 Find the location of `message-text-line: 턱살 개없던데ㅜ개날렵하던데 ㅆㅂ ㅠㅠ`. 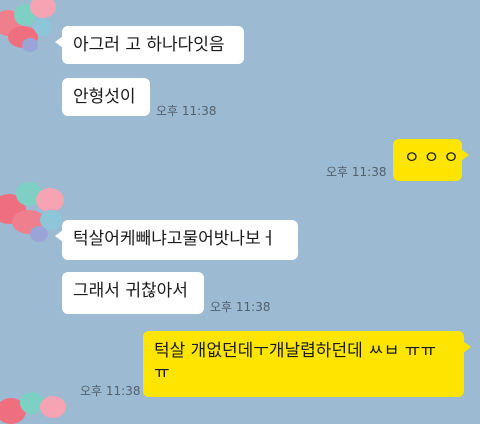

message-text-line: 턱살 개없던데ㅜ개날렵하던데 ㅆㅂ ㅠㅠ is located at coordinates (295, 351).